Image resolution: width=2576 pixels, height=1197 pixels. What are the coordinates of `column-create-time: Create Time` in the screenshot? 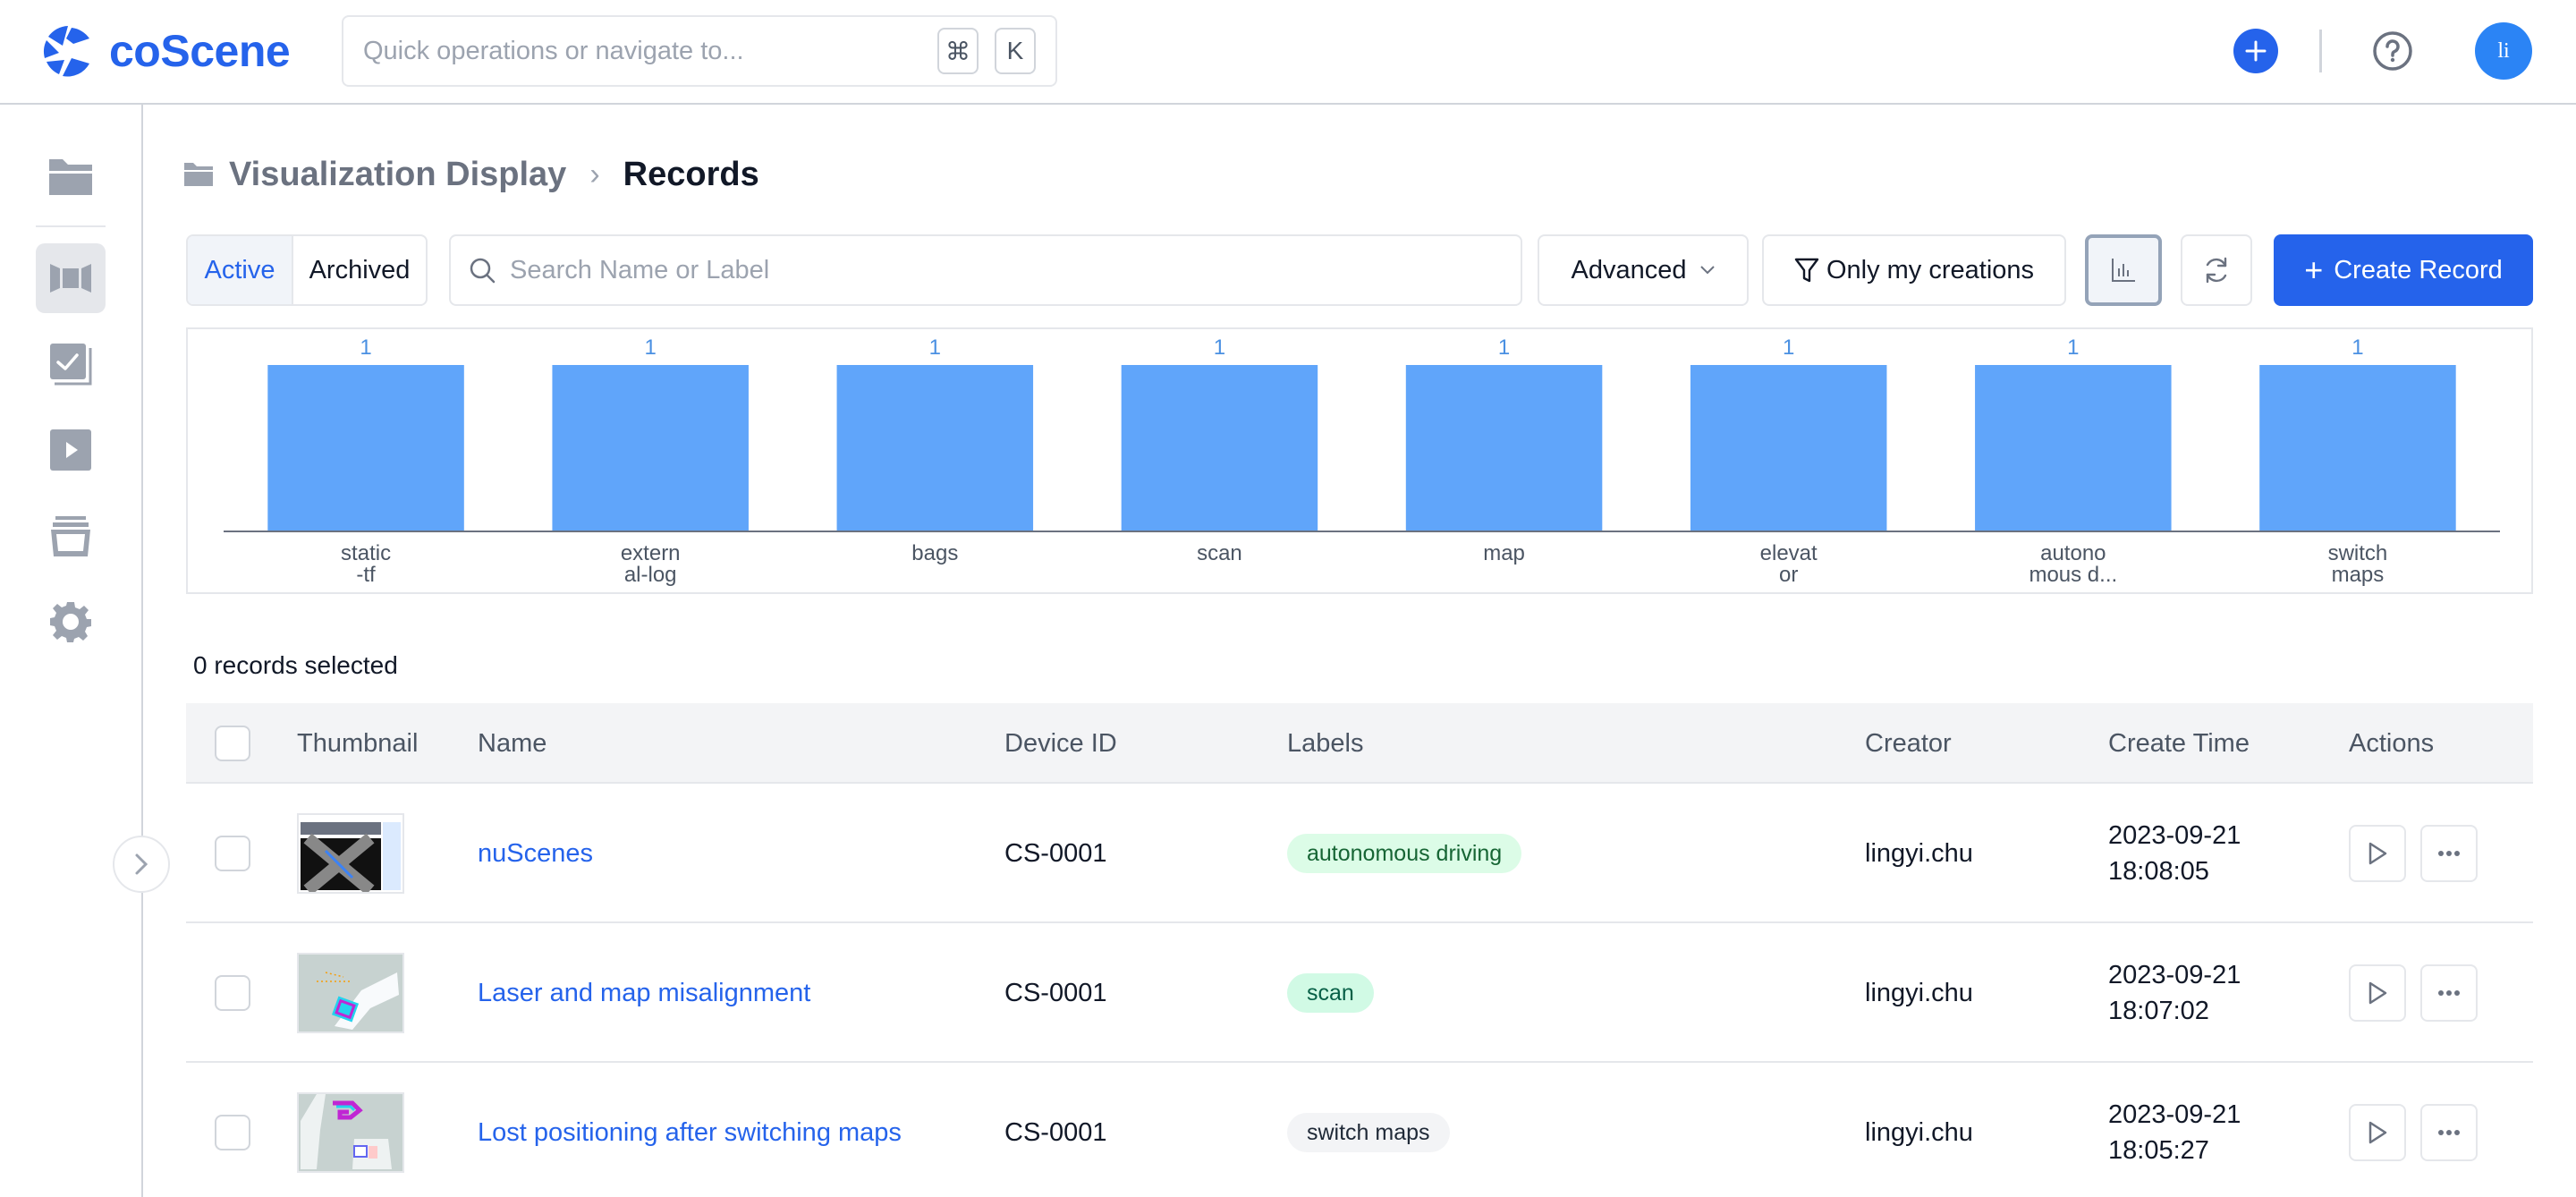 It's located at (2179, 744).